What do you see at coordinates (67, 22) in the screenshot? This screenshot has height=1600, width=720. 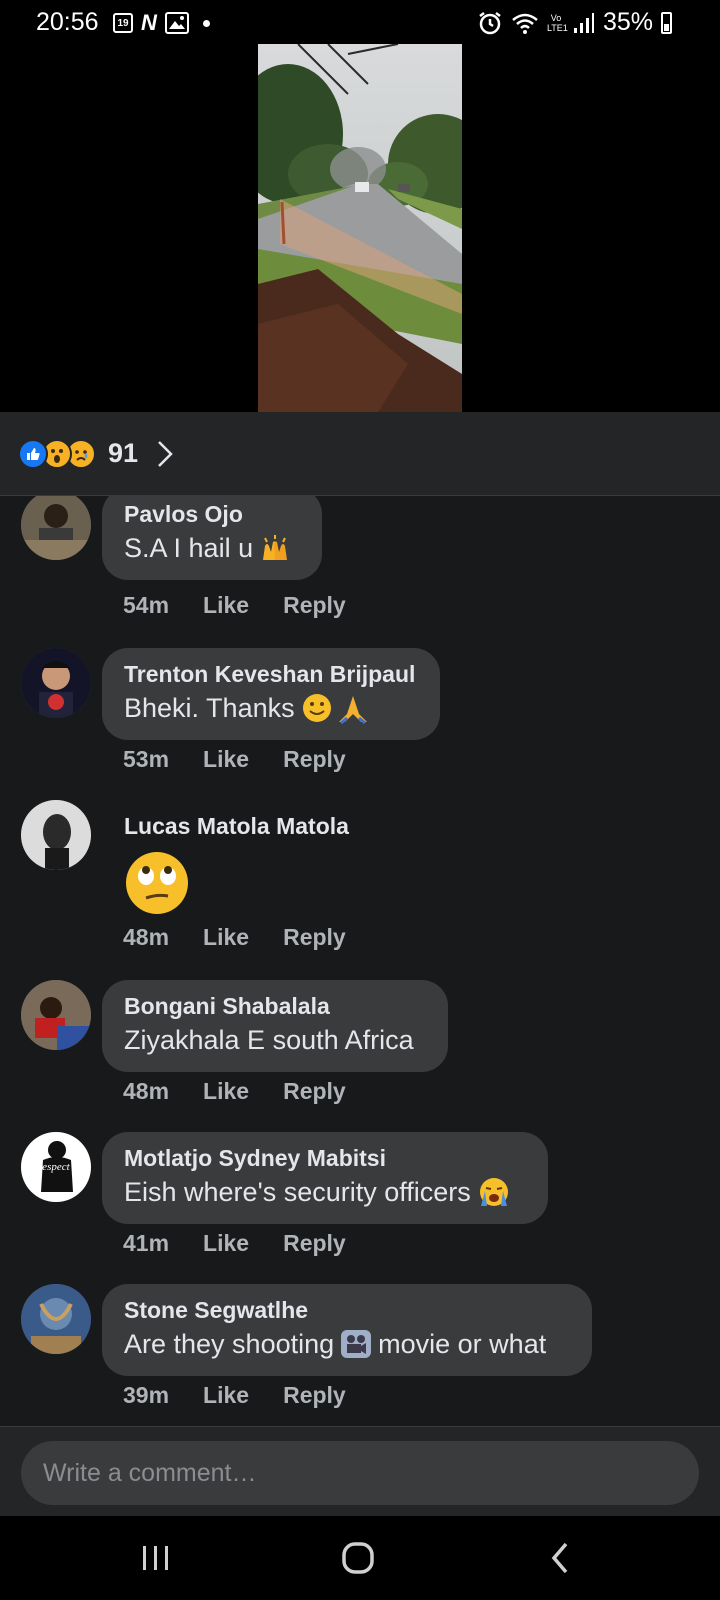 I see `status-time: 20:56` at bounding box center [67, 22].